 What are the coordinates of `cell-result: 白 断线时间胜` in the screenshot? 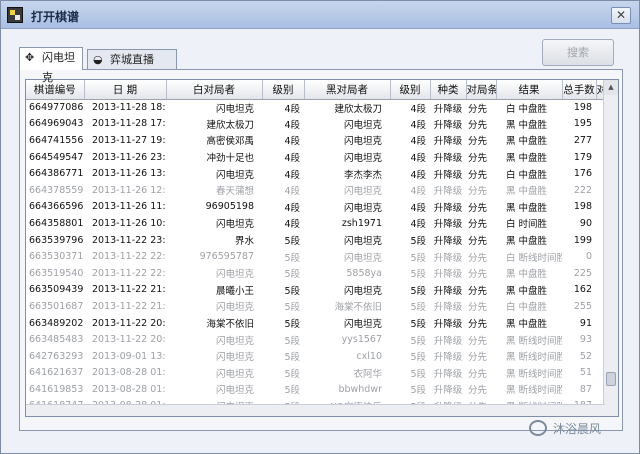 It's located at (529, 256).